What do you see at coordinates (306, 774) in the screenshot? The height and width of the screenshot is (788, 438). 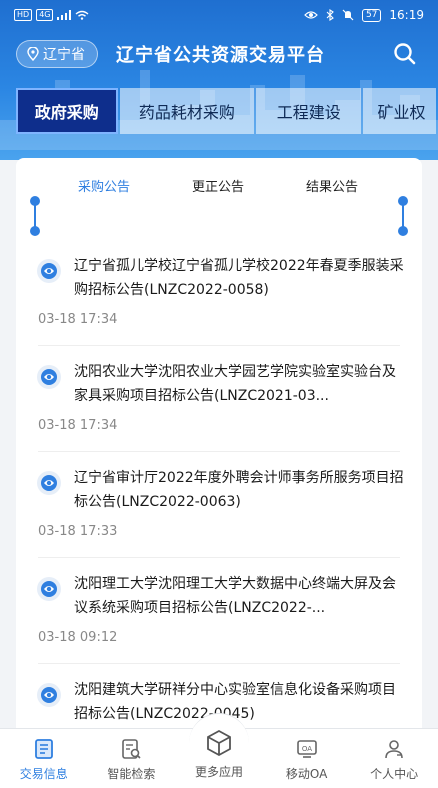 I see `nav-label: 移动OA` at bounding box center [306, 774].